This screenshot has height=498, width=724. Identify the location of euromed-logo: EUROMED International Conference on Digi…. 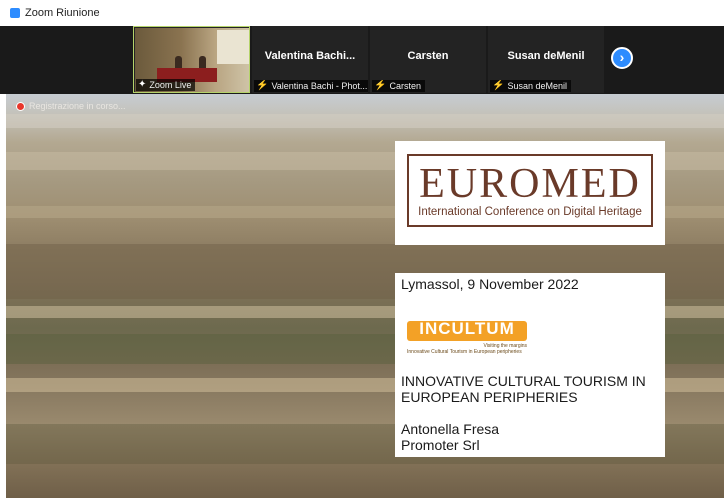
(530, 190).